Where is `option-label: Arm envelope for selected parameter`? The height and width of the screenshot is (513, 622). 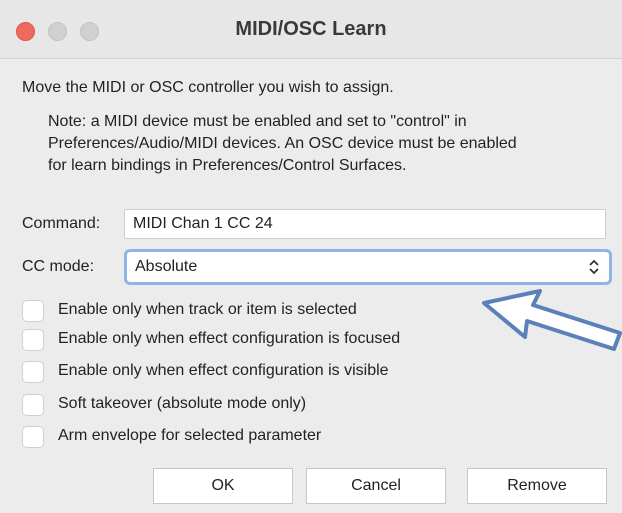
option-label: Arm envelope for selected parameter is located at coordinates (190, 435).